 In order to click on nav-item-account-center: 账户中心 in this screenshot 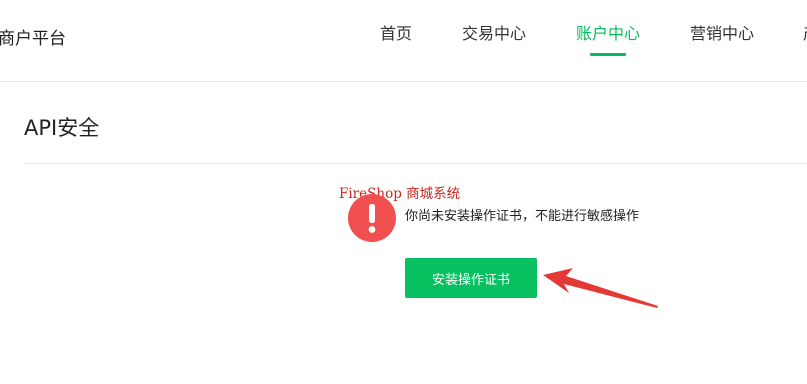, I will do `click(608, 32)`.